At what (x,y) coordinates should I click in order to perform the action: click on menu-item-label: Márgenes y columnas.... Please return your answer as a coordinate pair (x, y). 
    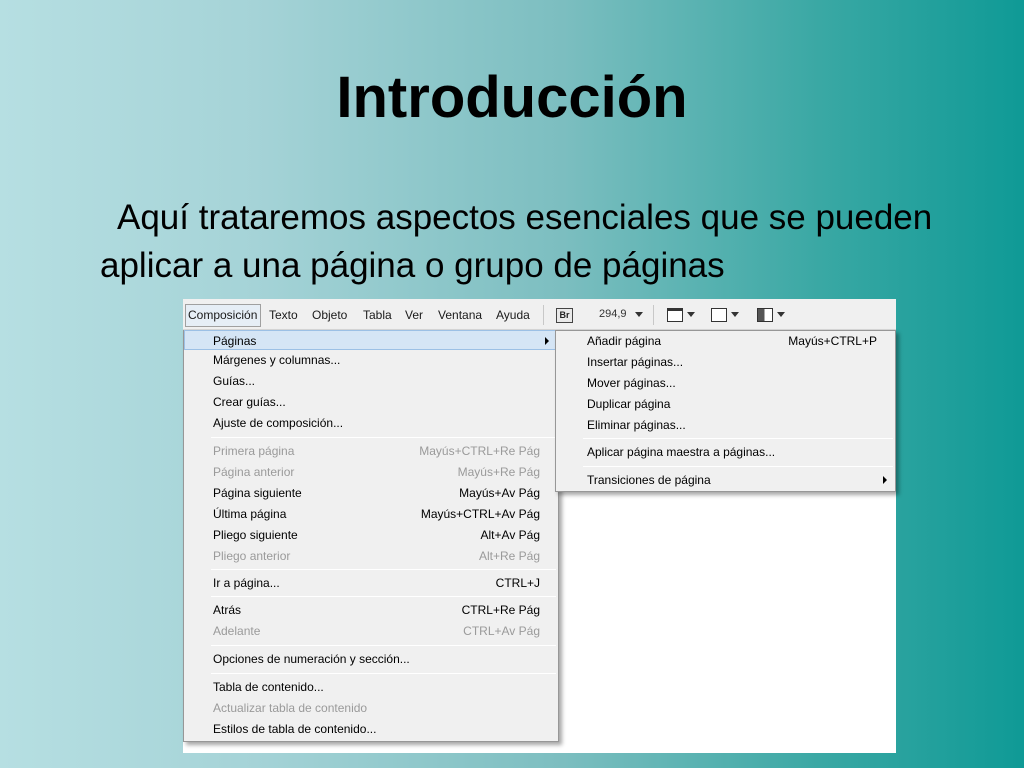
    Looking at the image, I should click on (277, 360).